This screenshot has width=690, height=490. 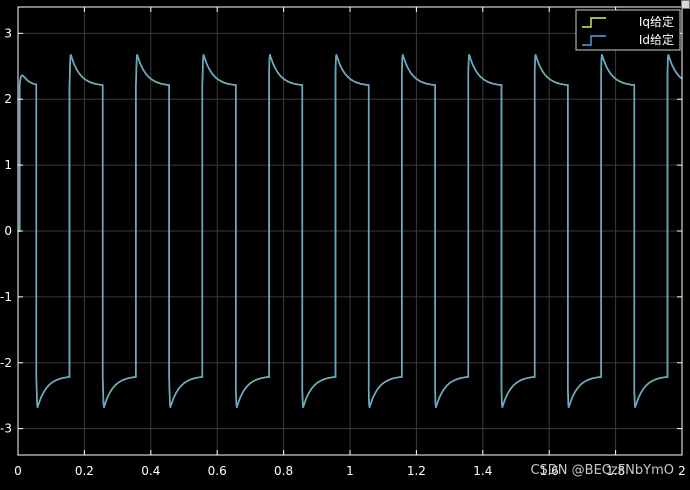 What do you see at coordinates (656, 39) in the screenshot?
I see `legend-label: Id给定` at bounding box center [656, 39].